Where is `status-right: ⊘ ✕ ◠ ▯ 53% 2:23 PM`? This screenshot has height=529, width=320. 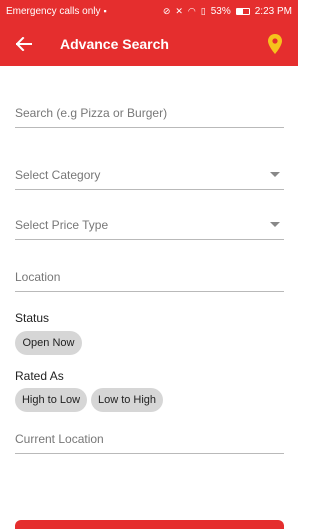
status-right: ⊘ ✕ ◠ ▯ 53% 2:23 PM is located at coordinates (227, 11).